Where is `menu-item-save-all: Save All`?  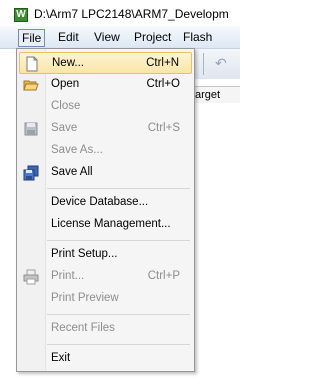 menu-item-save-all: Save All is located at coordinates (105, 173).